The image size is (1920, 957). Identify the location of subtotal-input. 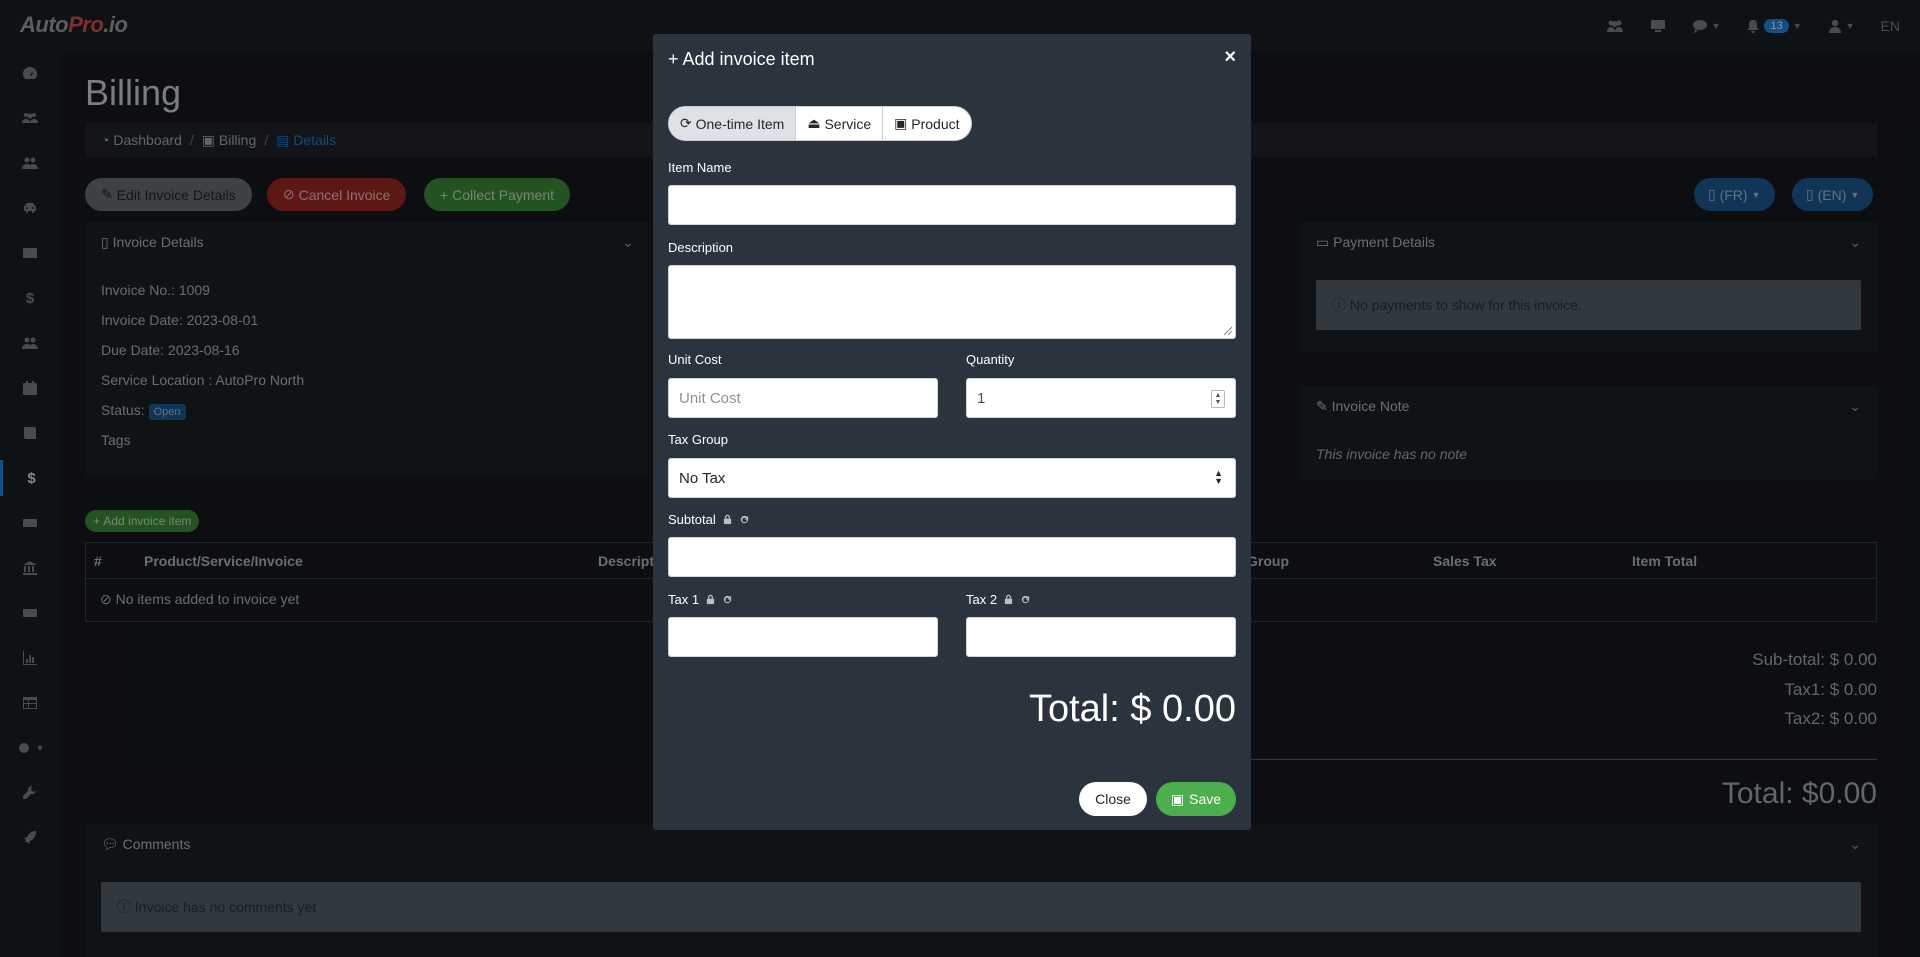
(952, 557).